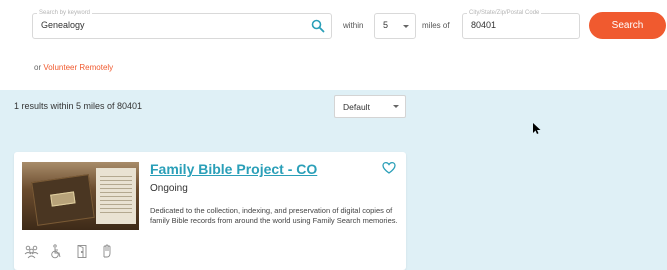 The height and width of the screenshot is (270, 667). What do you see at coordinates (78, 67) in the screenshot?
I see `volunteer-remotely-link: Volunteer Remotely` at bounding box center [78, 67].